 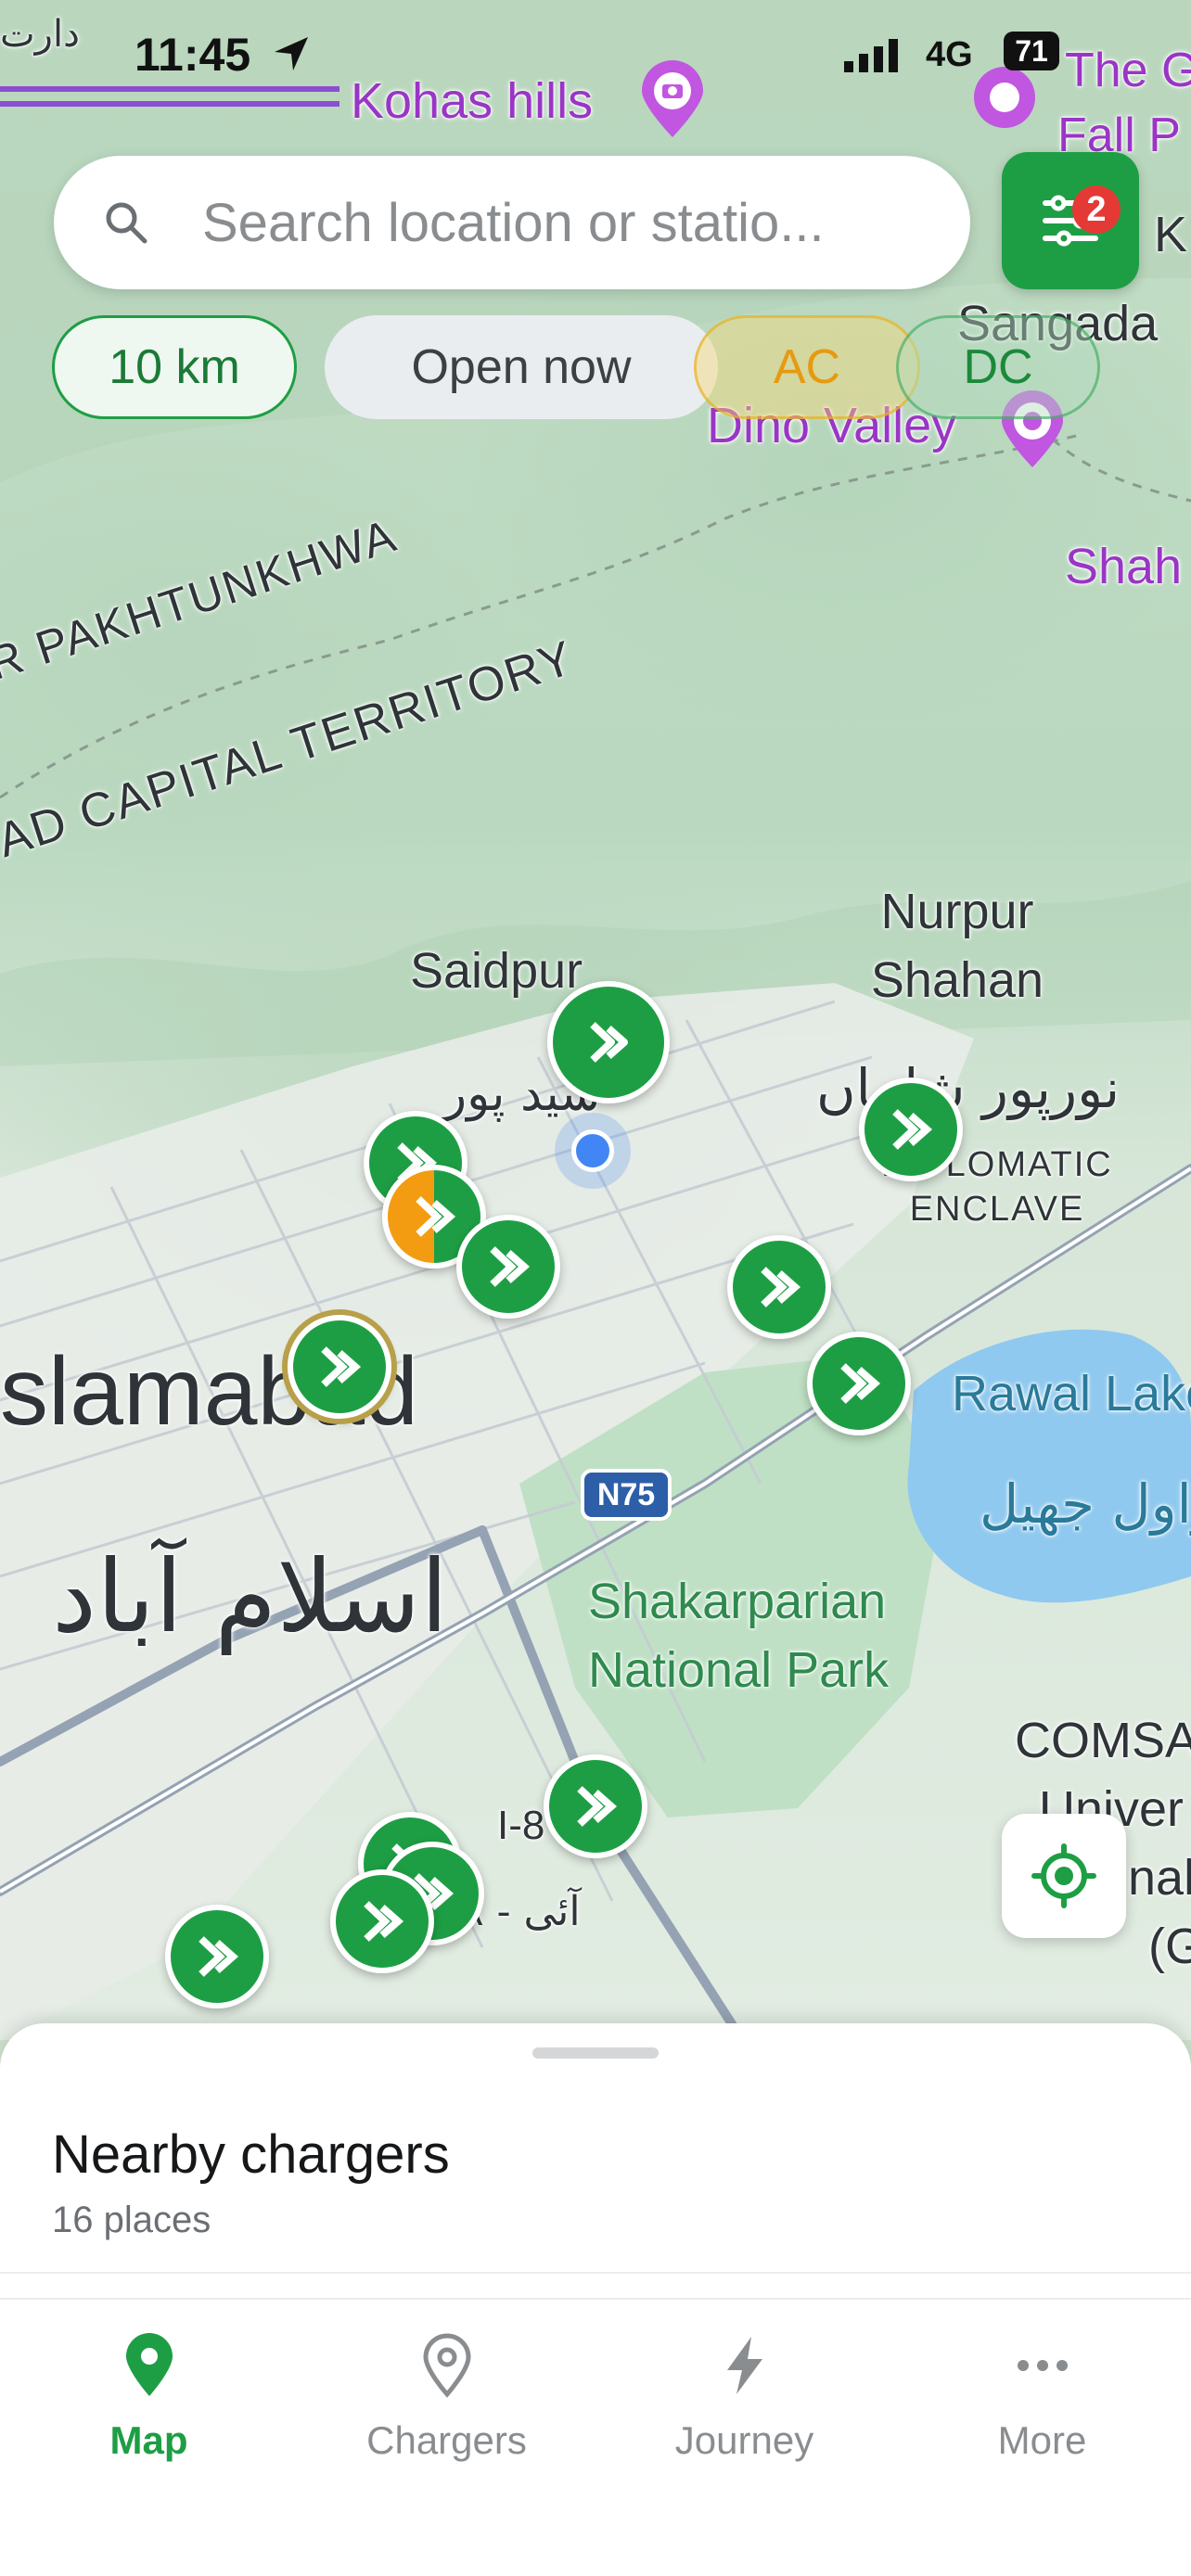 I want to click on tab-journey: Journey, so click(x=744, y=2402).